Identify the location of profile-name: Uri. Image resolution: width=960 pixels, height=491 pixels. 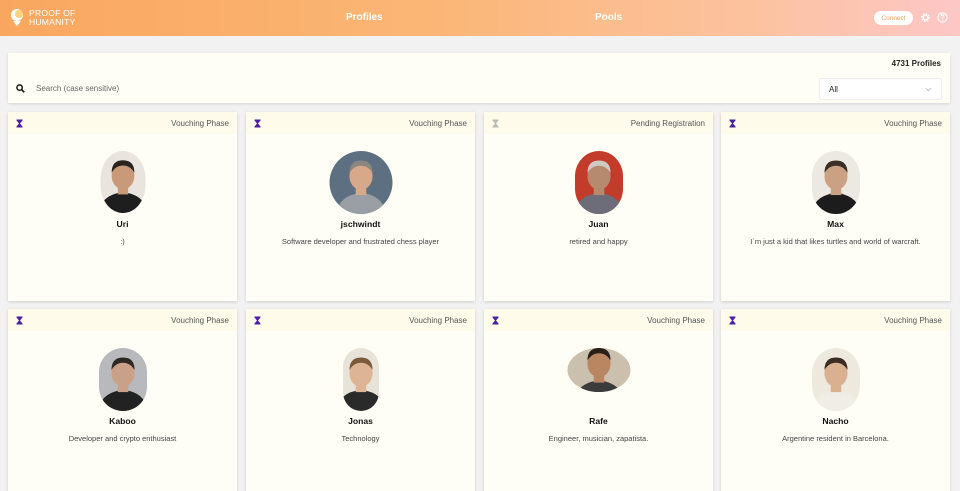
(122, 224).